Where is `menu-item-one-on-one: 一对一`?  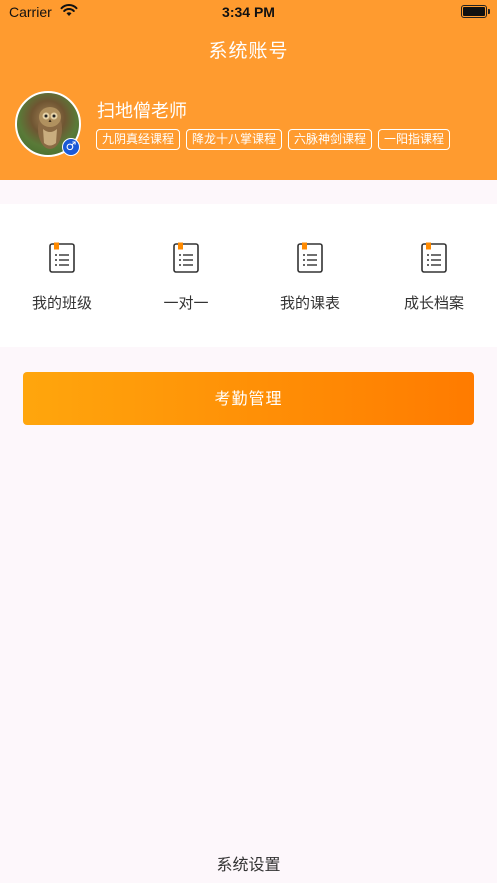
menu-item-one-on-one: 一对一 is located at coordinates (186, 275).